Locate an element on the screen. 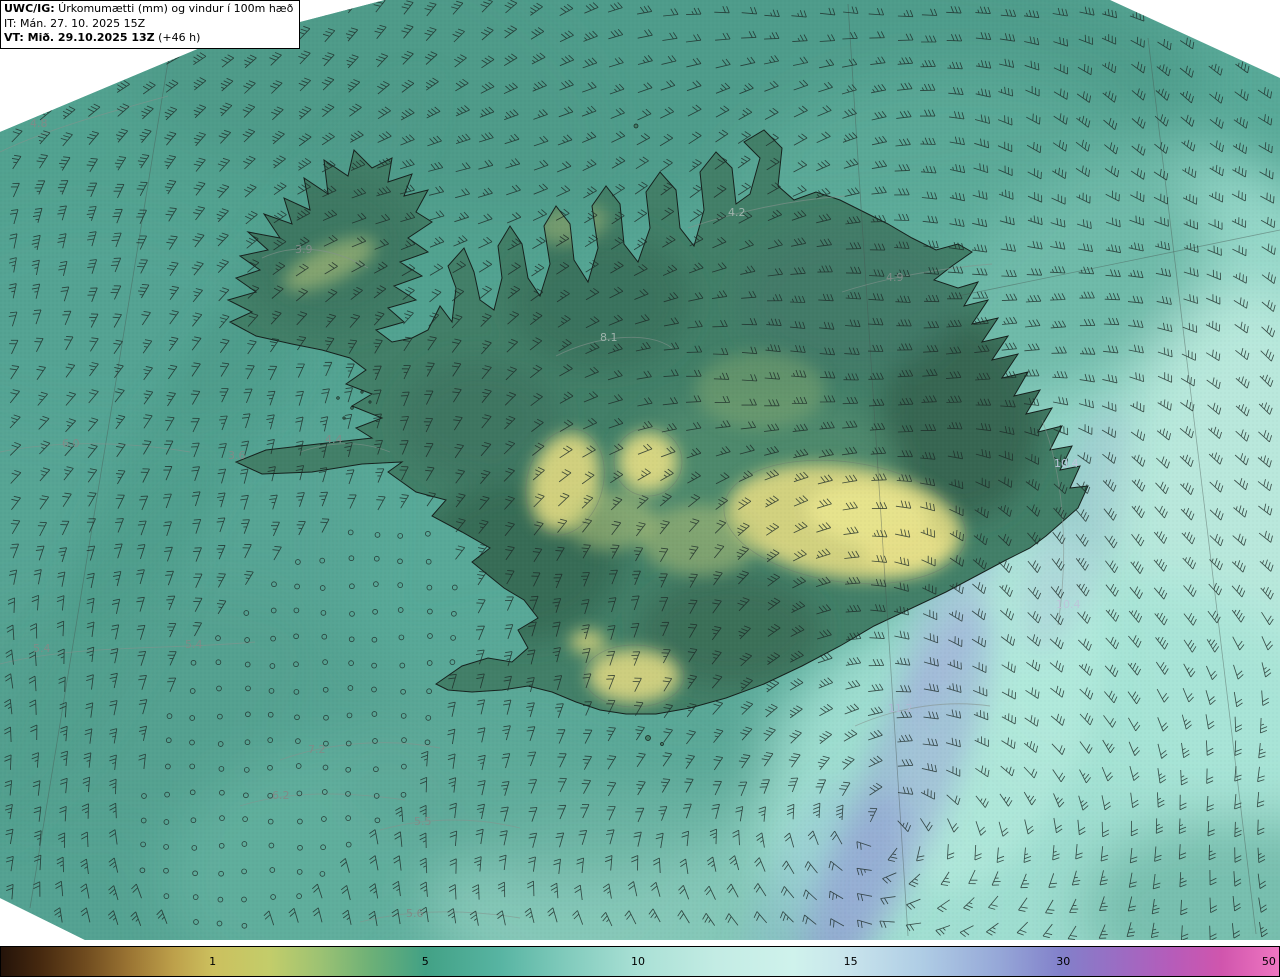 Image resolution: width=1280 pixels, height=978 pixels. contour-label: 6.2 is located at coordinates (281, 795).